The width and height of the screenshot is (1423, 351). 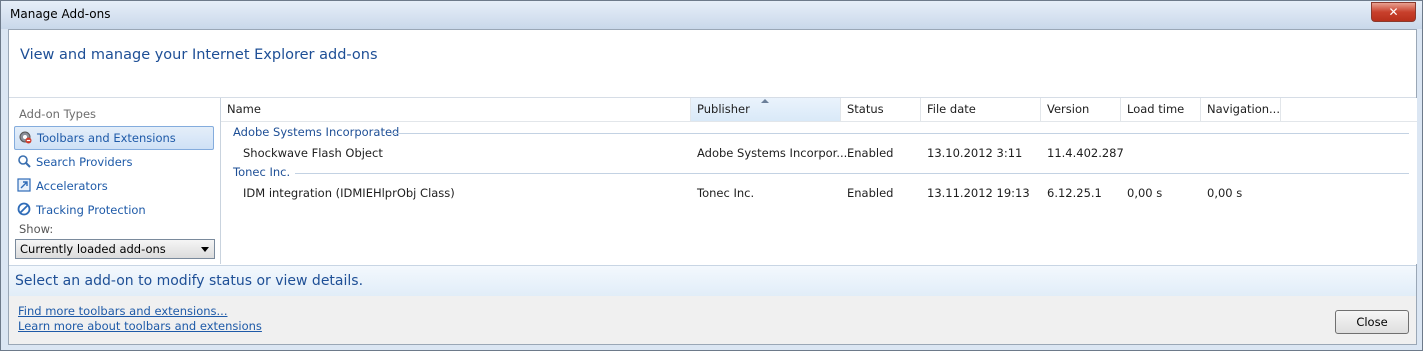 I want to click on column-header-file-date: File date, so click(x=981, y=109).